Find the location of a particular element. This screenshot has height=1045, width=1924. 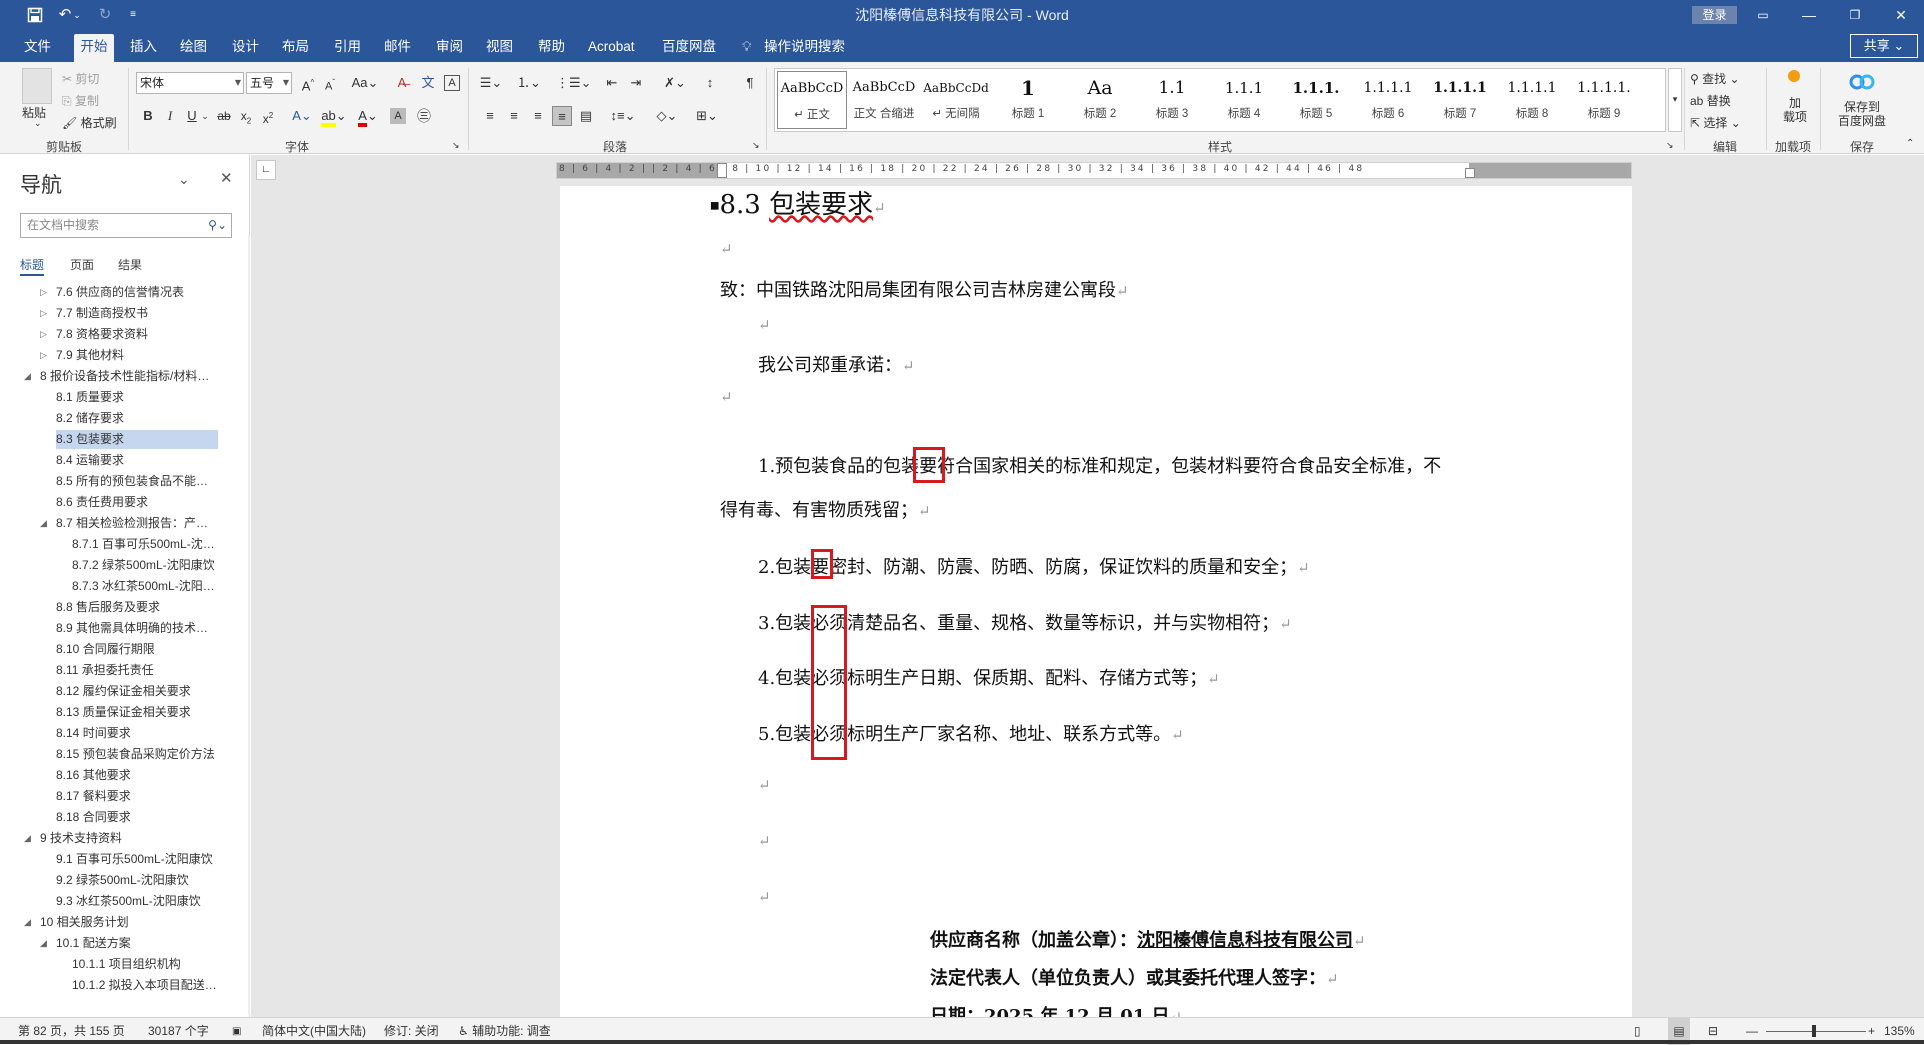

nav-heading-item: 7.8 资格要求资料 is located at coordinates (137, 334).